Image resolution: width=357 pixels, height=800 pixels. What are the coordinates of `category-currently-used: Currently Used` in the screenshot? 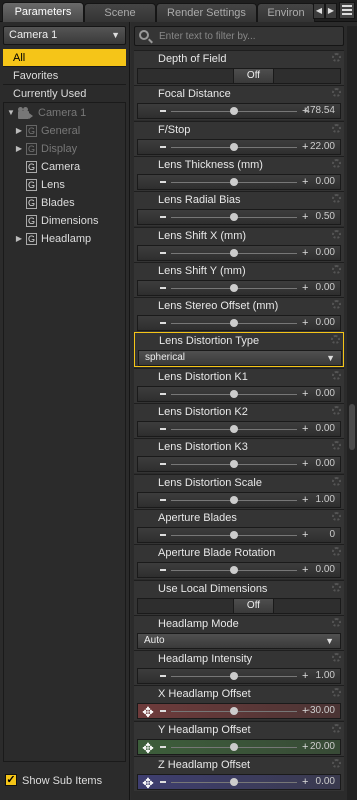 It's located at (64, 94).